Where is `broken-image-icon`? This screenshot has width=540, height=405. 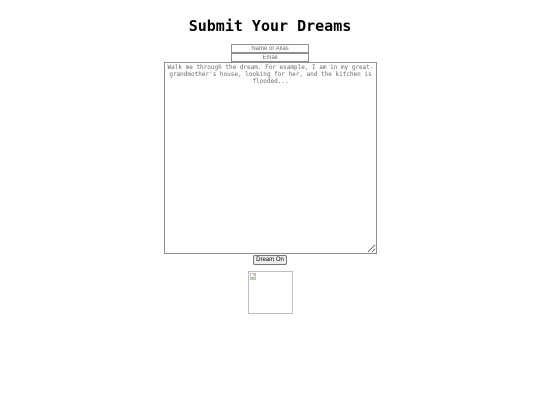
broken-image-icon is located at coordinates (253, 276).